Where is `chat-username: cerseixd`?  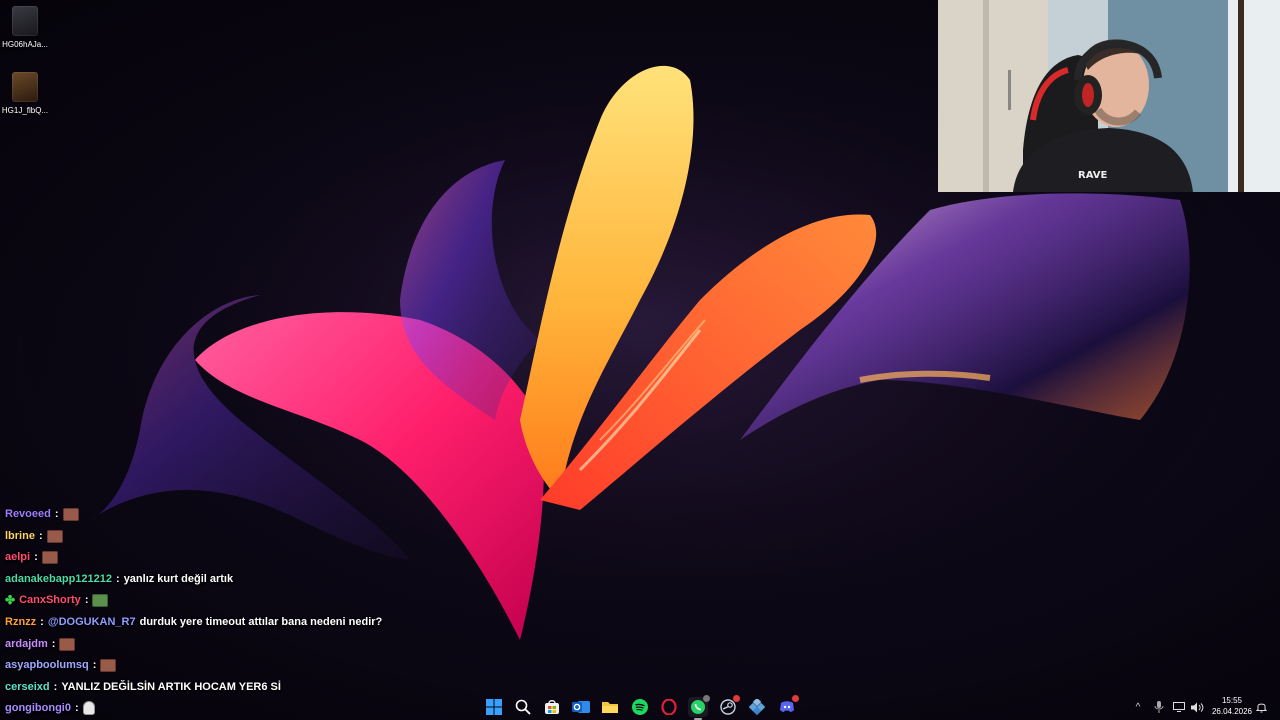
chat-username: cerseixd is located at coordinates (27, 687).